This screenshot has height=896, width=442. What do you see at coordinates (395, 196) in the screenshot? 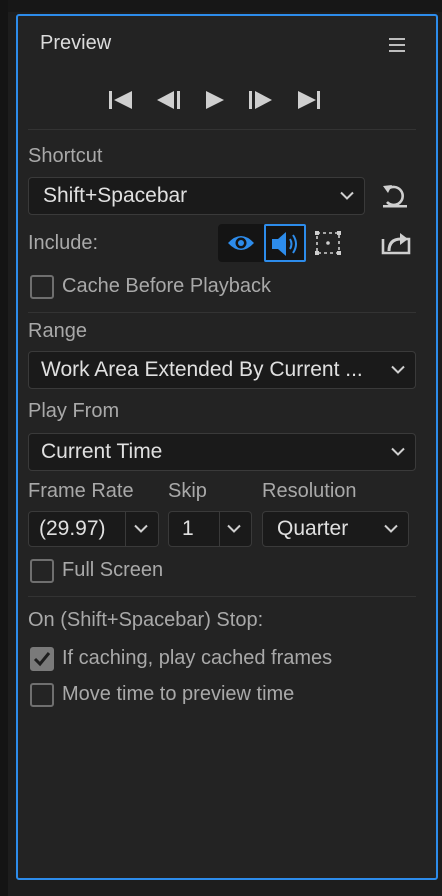
I see `reset-icon` at bounding box center [395, 196].